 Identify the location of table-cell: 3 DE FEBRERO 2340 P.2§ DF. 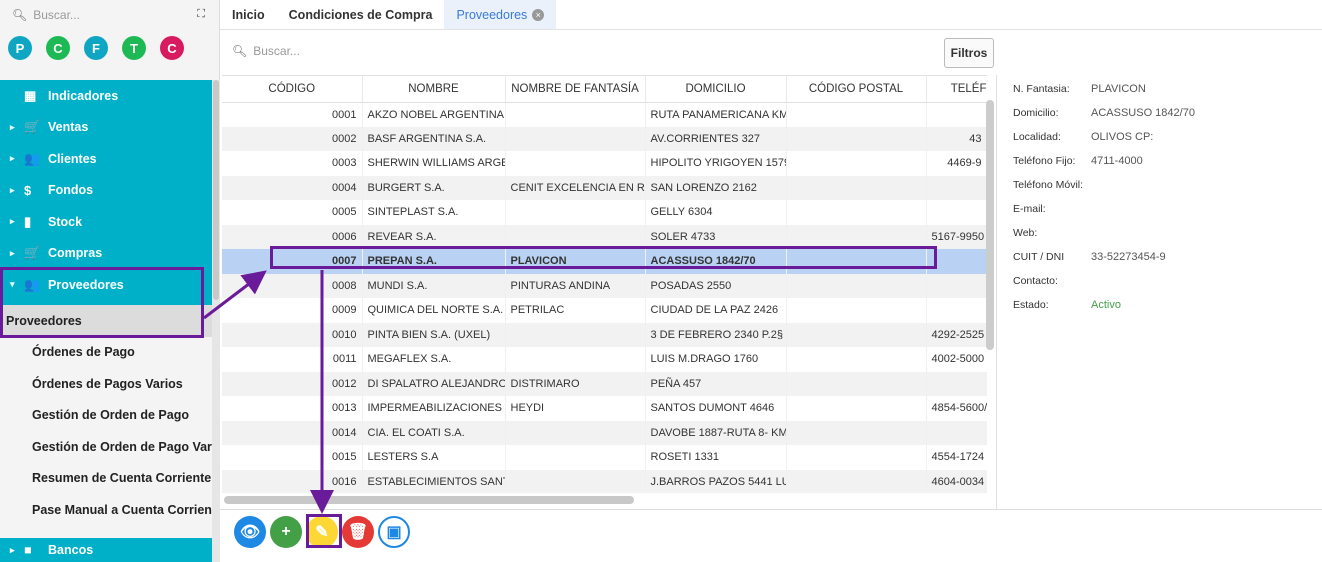
(716, 334).